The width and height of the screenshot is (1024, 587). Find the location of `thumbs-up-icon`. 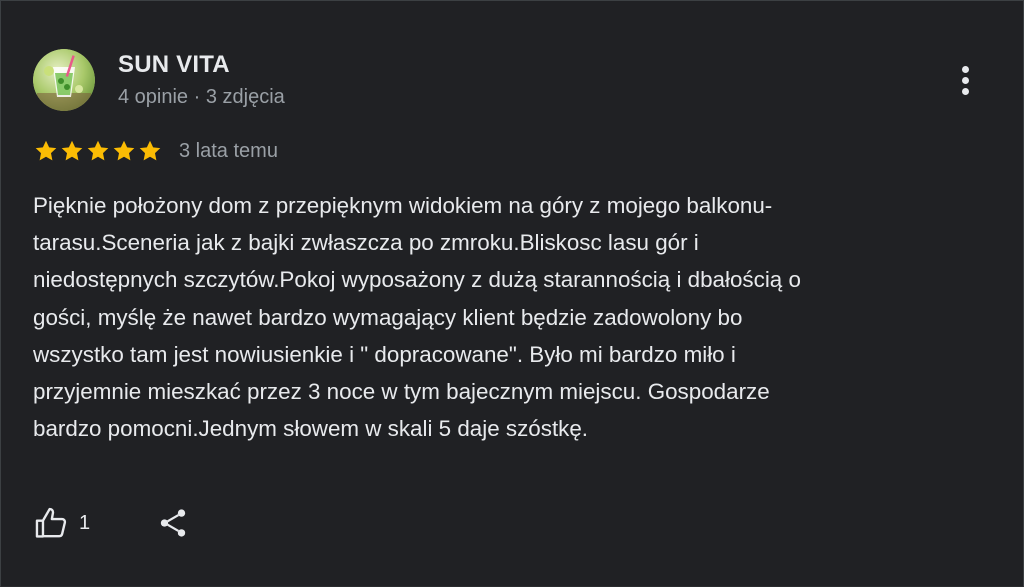

thumbs-up-icon is located at coordinates (51, 522).